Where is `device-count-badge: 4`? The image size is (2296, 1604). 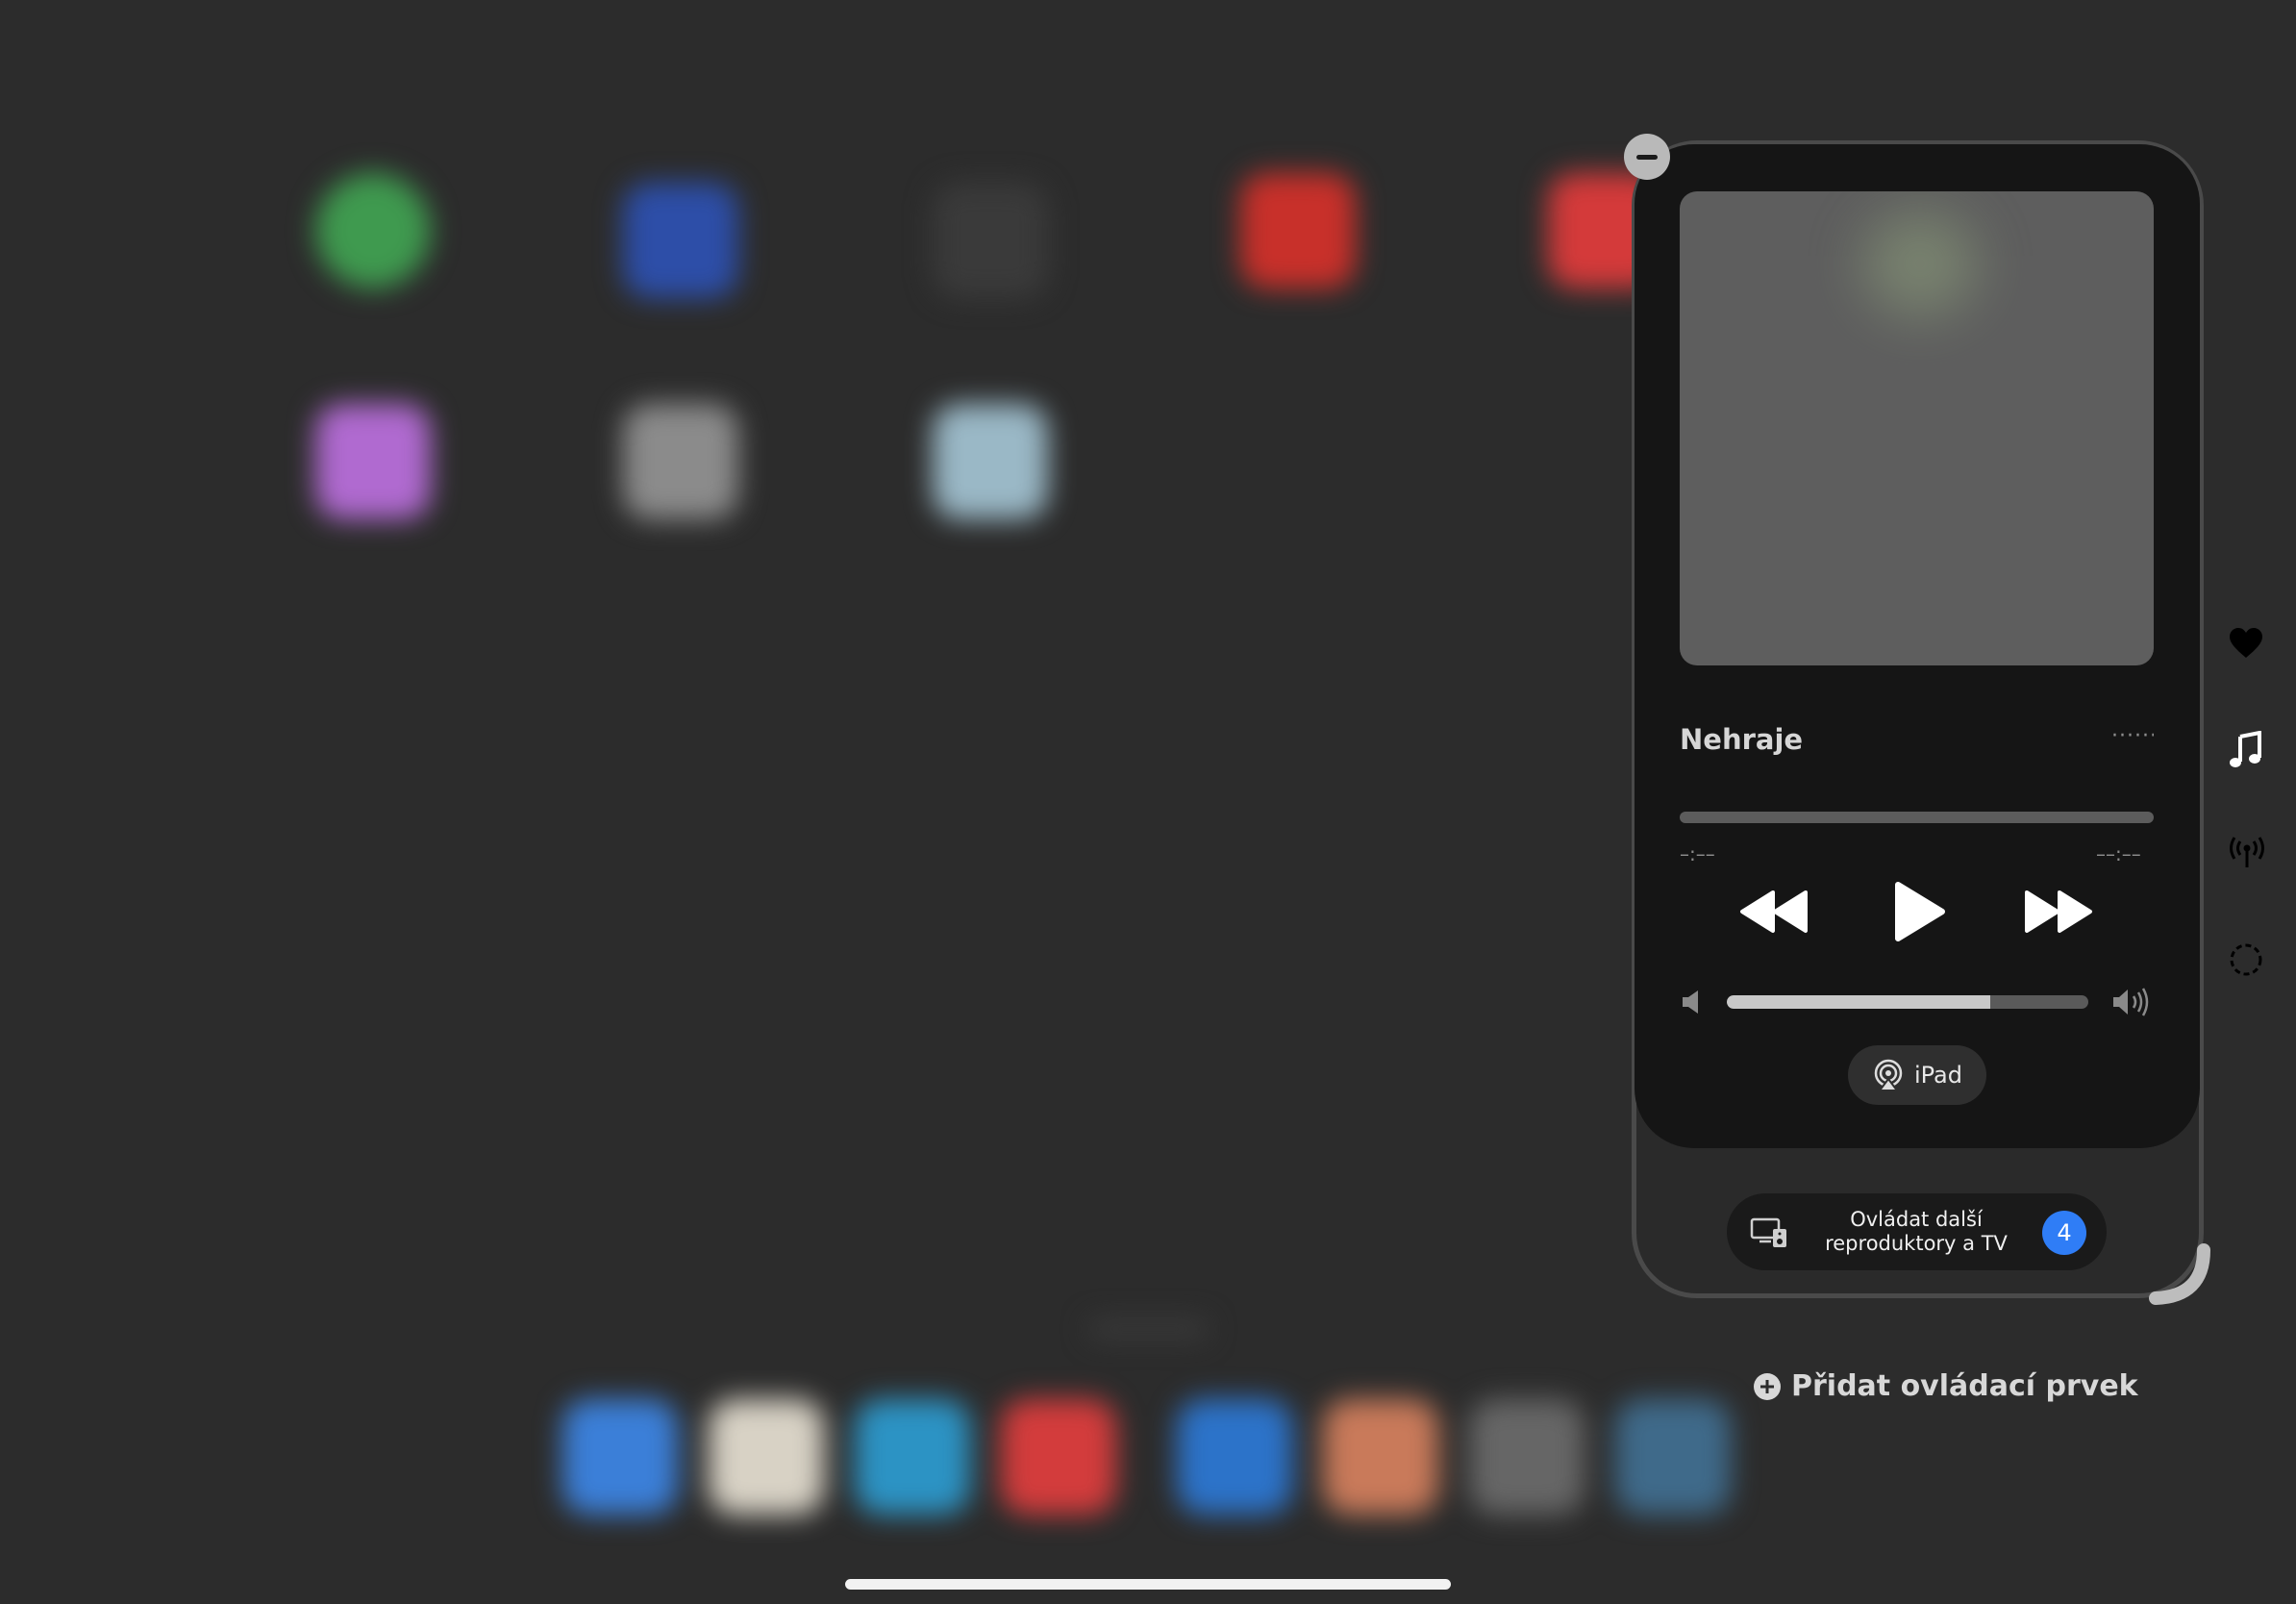 device-count-badge: 4 is located at coordinates (2064, 1233).